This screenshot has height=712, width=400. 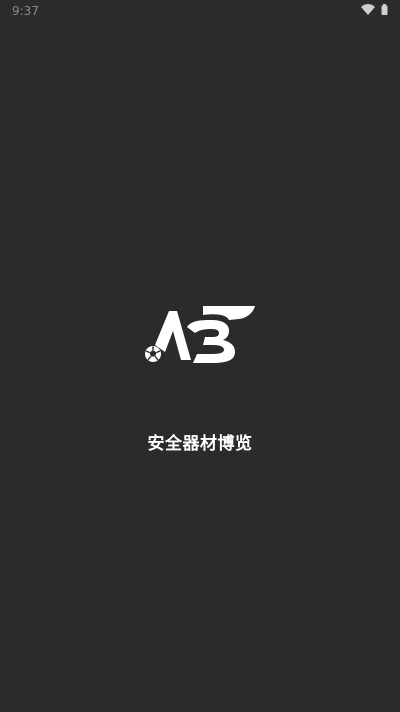 I want to click on ab-soccer-logo-icon, so click(x=200, y=334).